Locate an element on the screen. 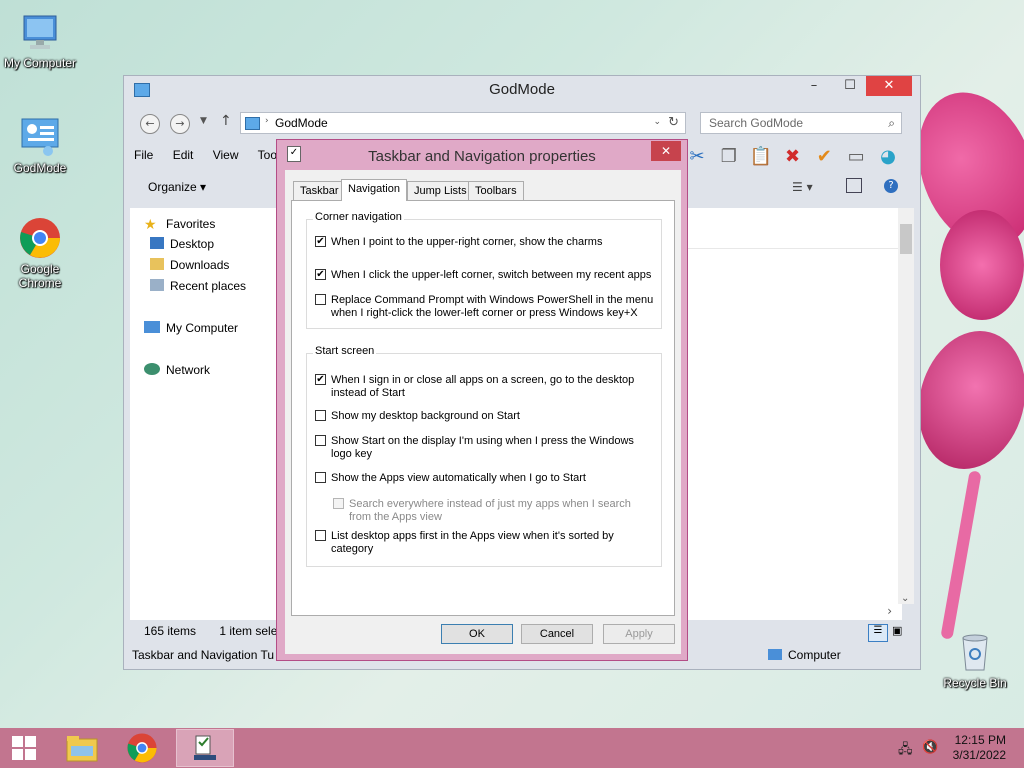 The image size is (1024, 768). nav-favorites: ★ Favorites is located at coordinates (180, 224).